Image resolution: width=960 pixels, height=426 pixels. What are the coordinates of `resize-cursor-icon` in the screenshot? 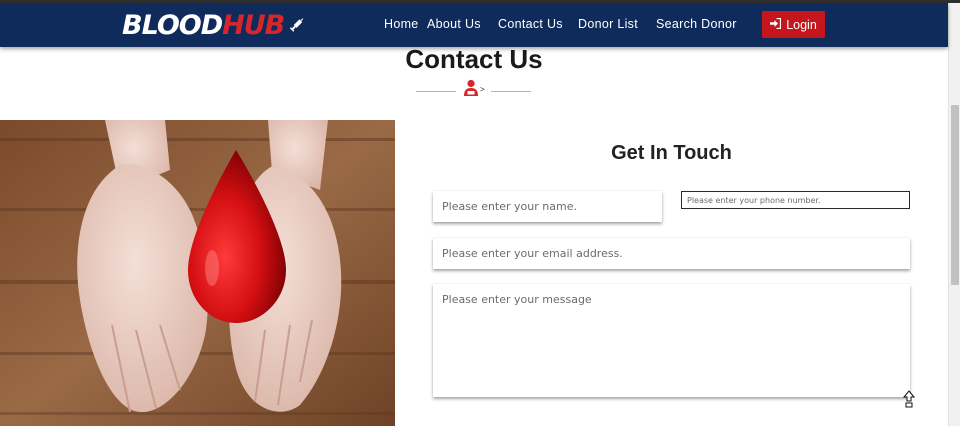 It's located at (909, 399).